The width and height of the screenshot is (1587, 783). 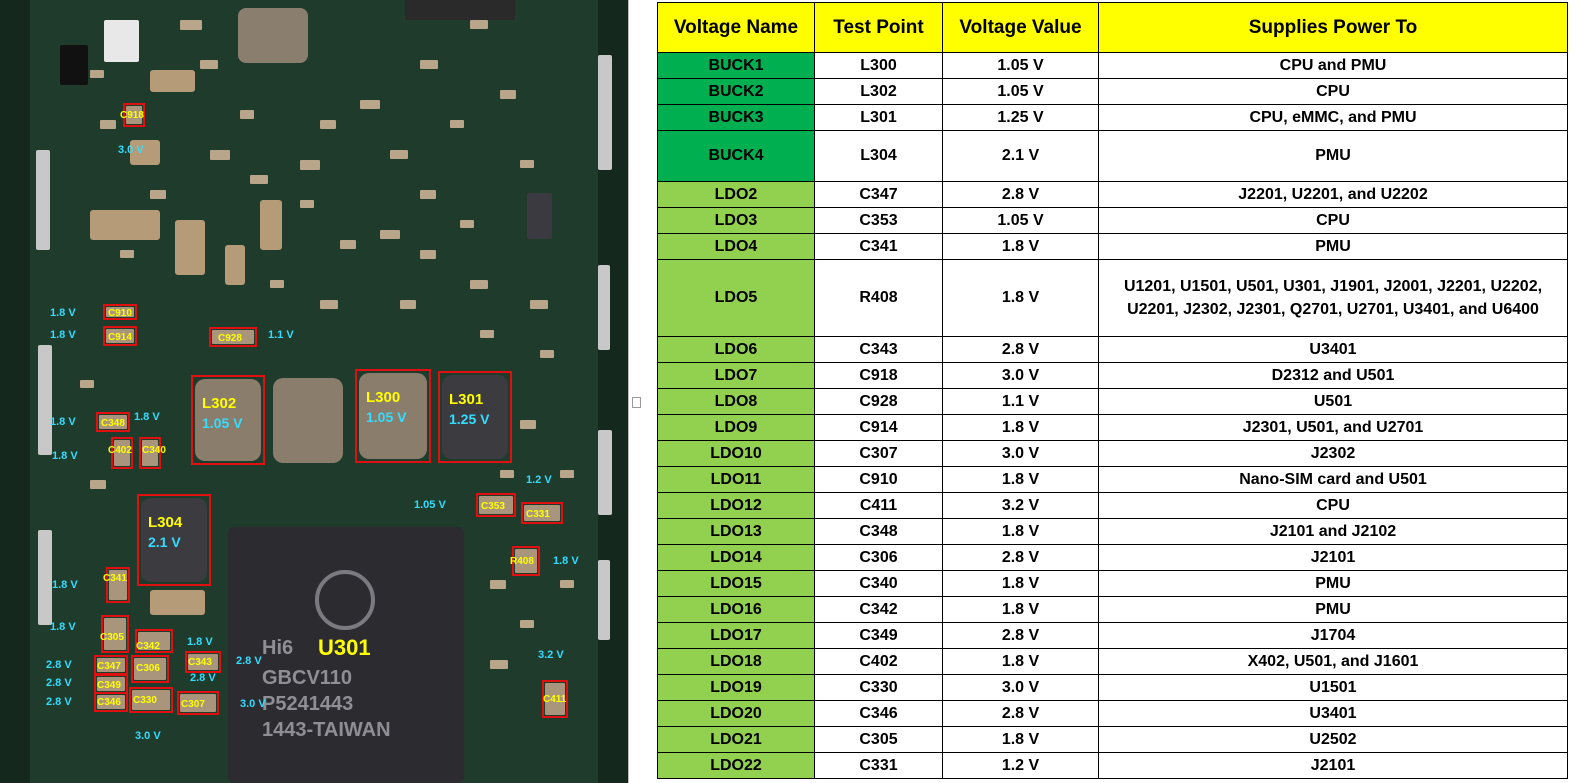 I want to click on small-chip, so click(x=121, y=41).